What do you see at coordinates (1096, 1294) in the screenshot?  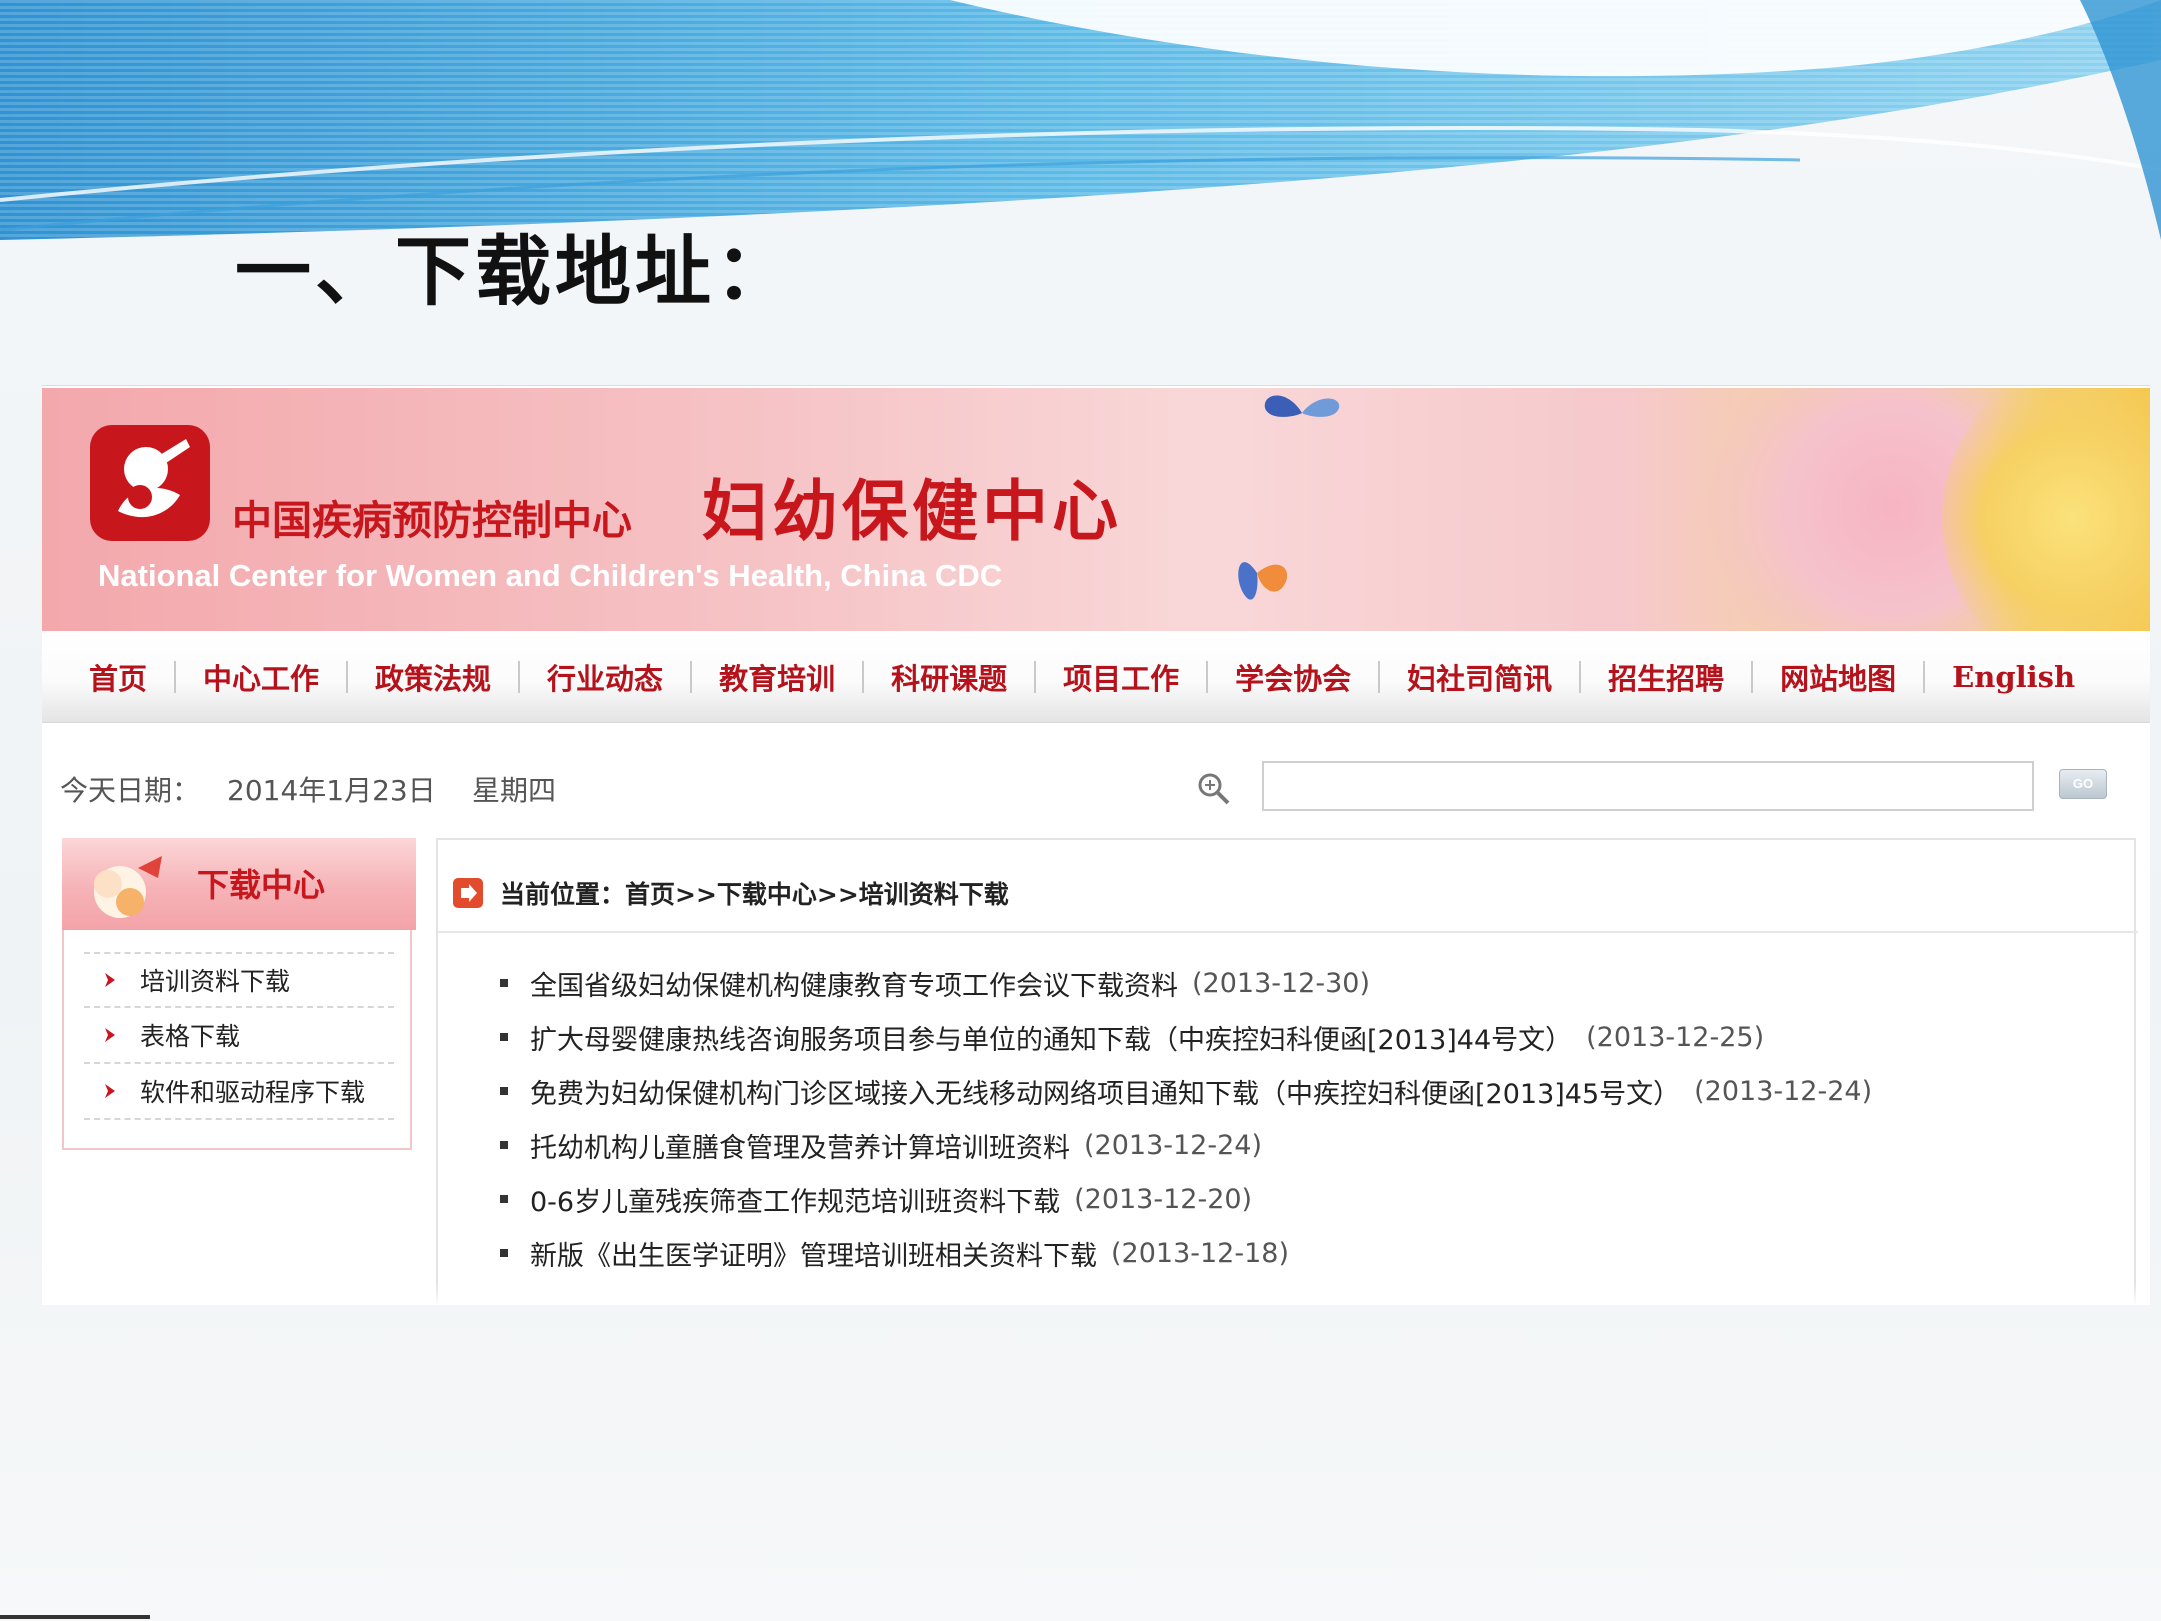 I see `screenshot-cut-fade` at bounding box center [1096, 1294].